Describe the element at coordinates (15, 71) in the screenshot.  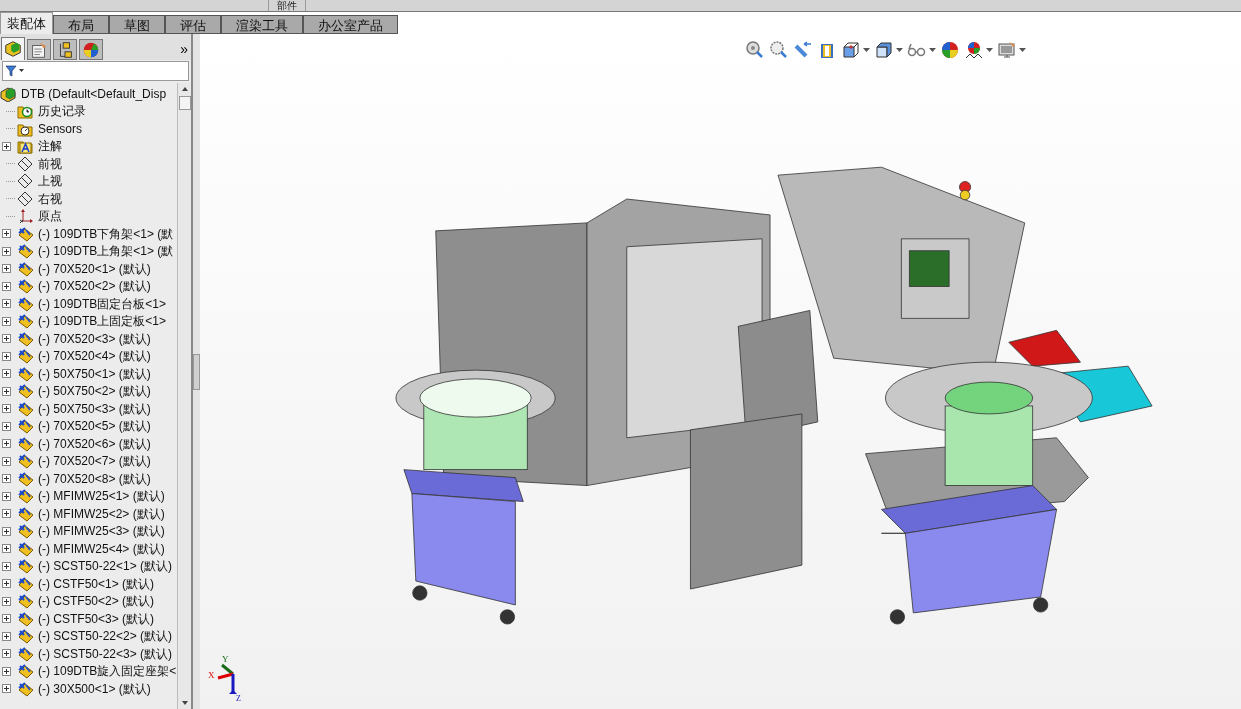
I see `filter-icon` at that location.